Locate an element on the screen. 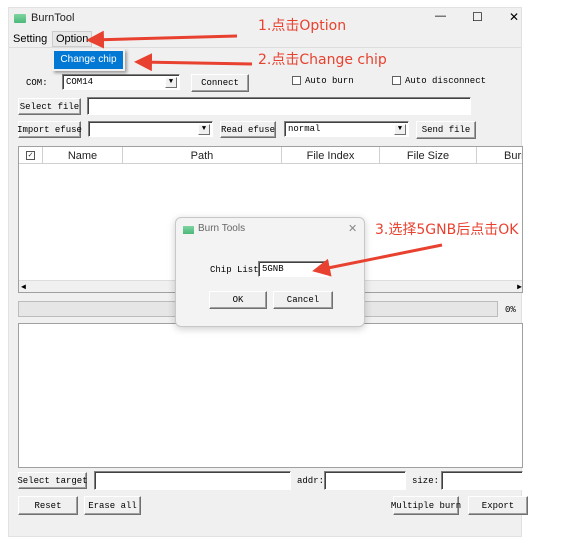 The image size is (567, 546). ok-button: OK is located at coordinates (238, 300).